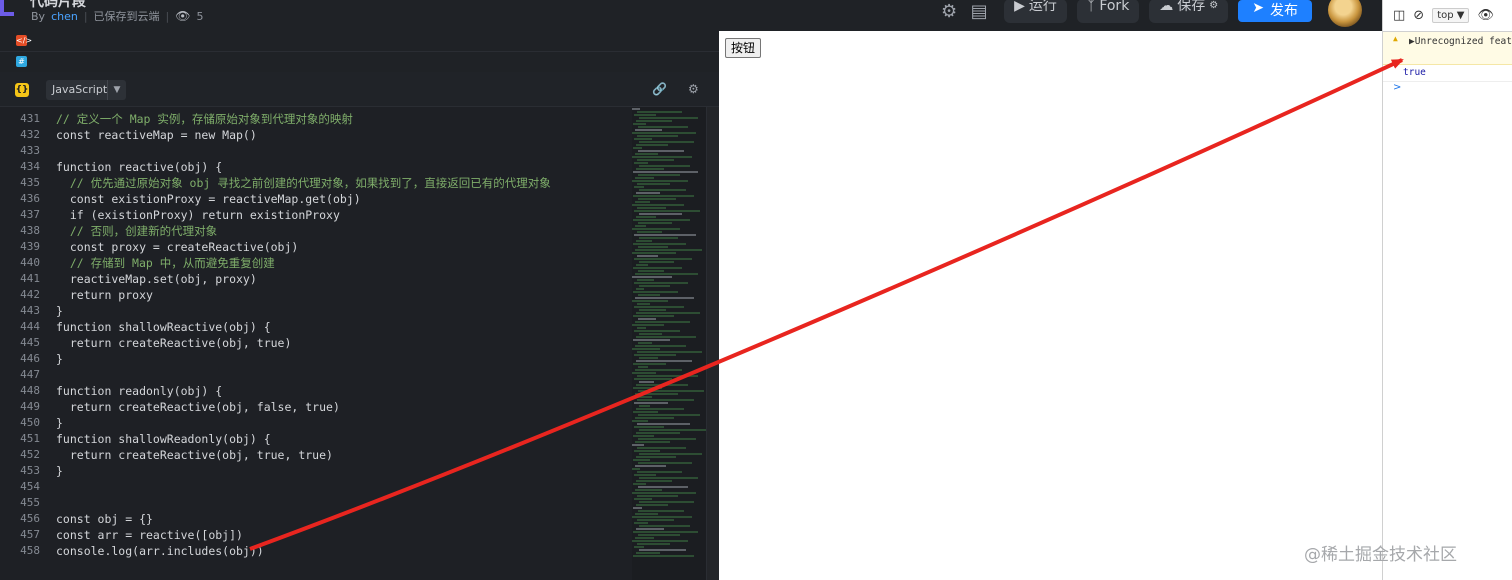 Image resolution: width=1512 pixels, height=580 pixels. Describe the element at coordinates (743, 48) in the screenshot. I see `preview-button: 按钮` at that location.